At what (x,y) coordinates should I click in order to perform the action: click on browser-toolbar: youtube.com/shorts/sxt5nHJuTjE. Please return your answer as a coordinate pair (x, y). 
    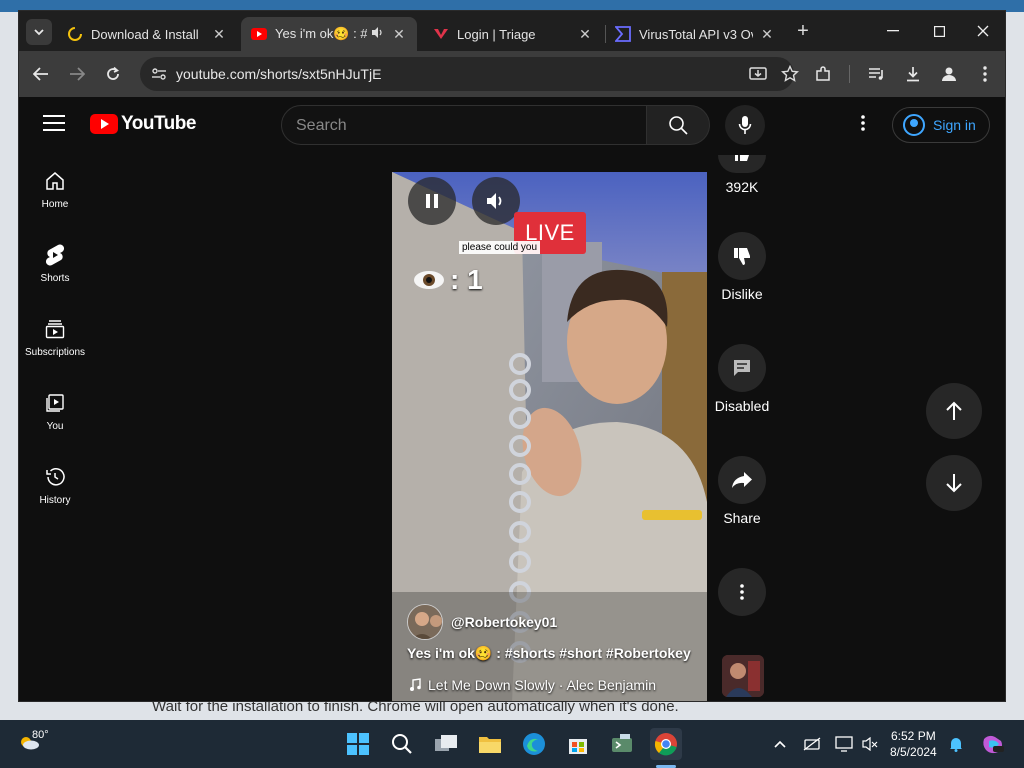
    Looking at the image, I should click on (512, 74).